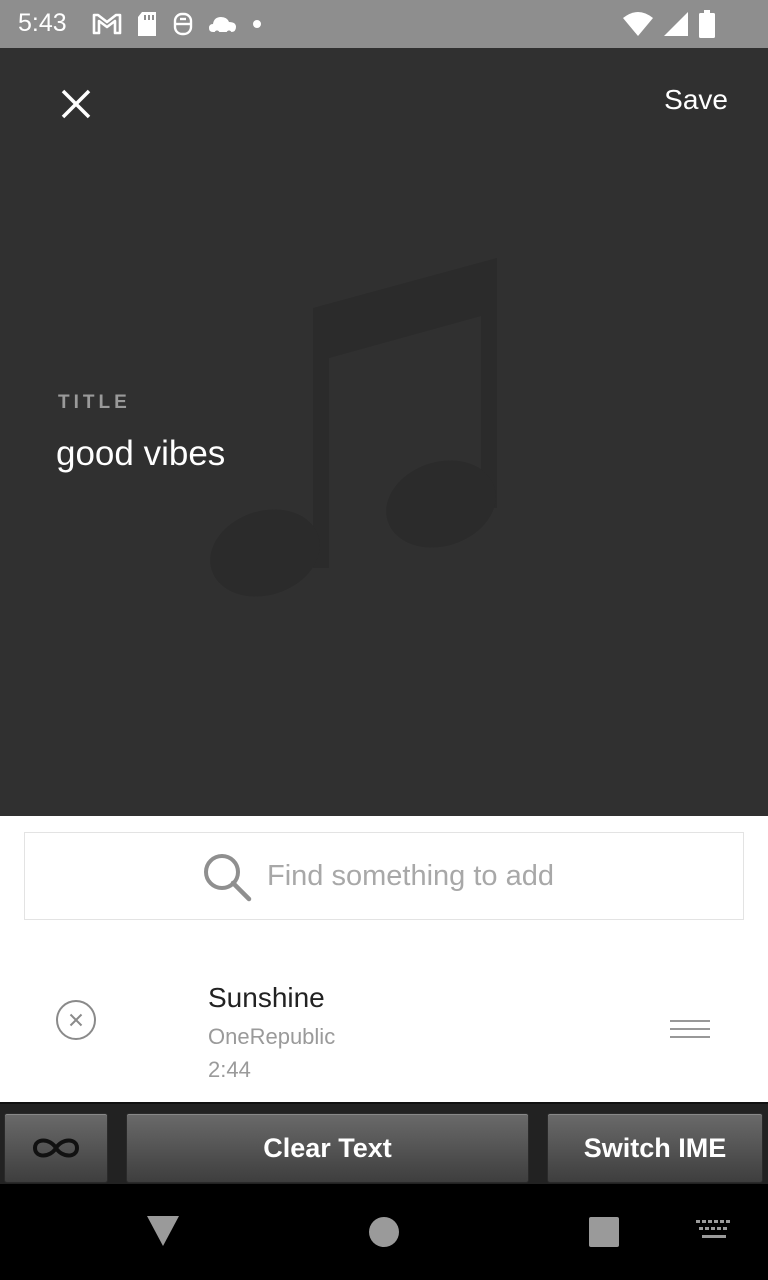  What do you see at coordinates (272, 1036) in the screenshot?
I see `track-artist: OneRepublic` at bounding box center [272, 1036].